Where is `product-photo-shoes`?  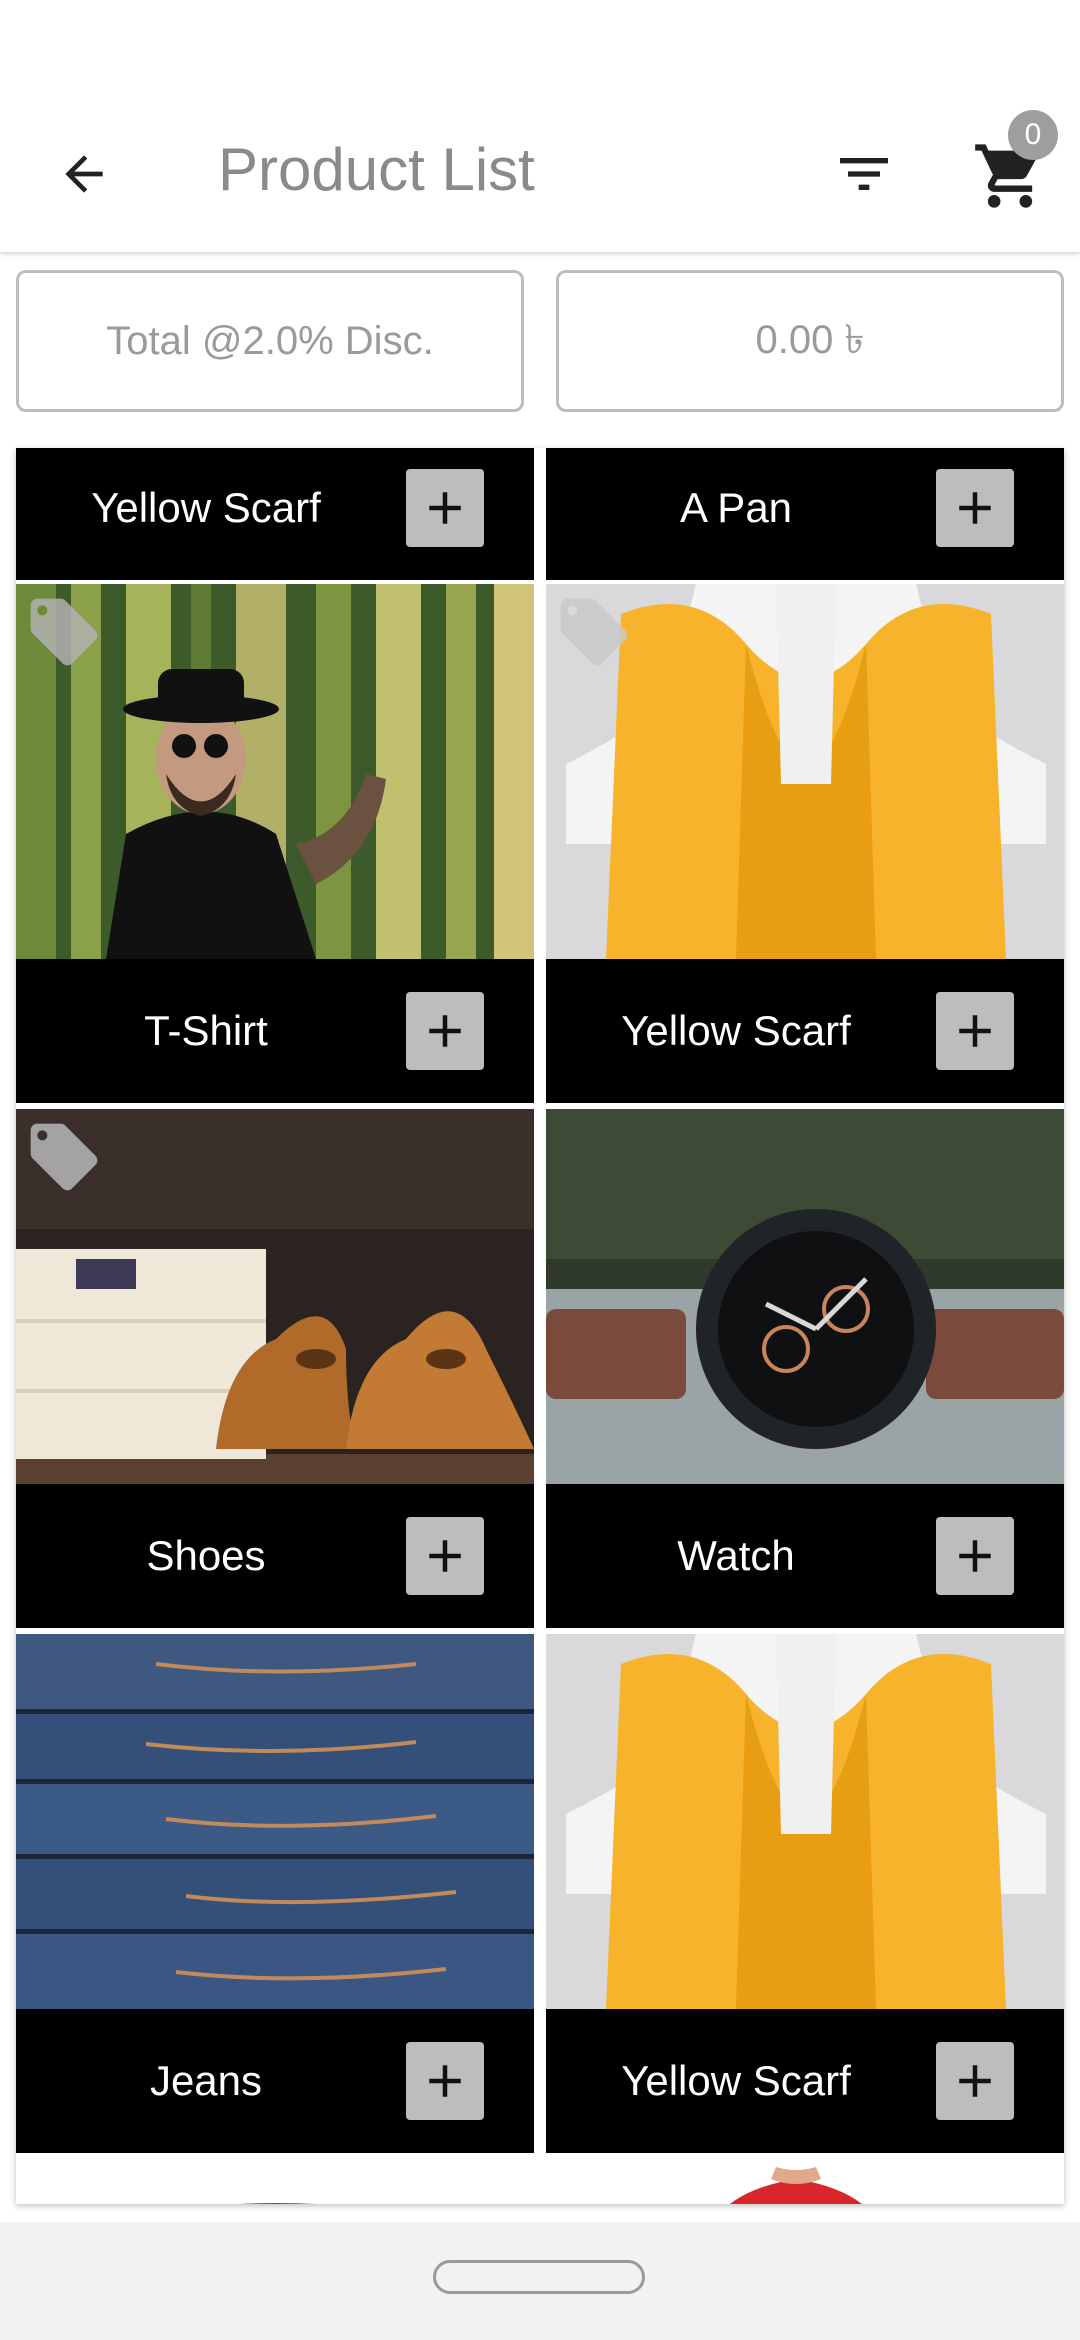 product-photo-shoes is located at coordinates (275, 1296).